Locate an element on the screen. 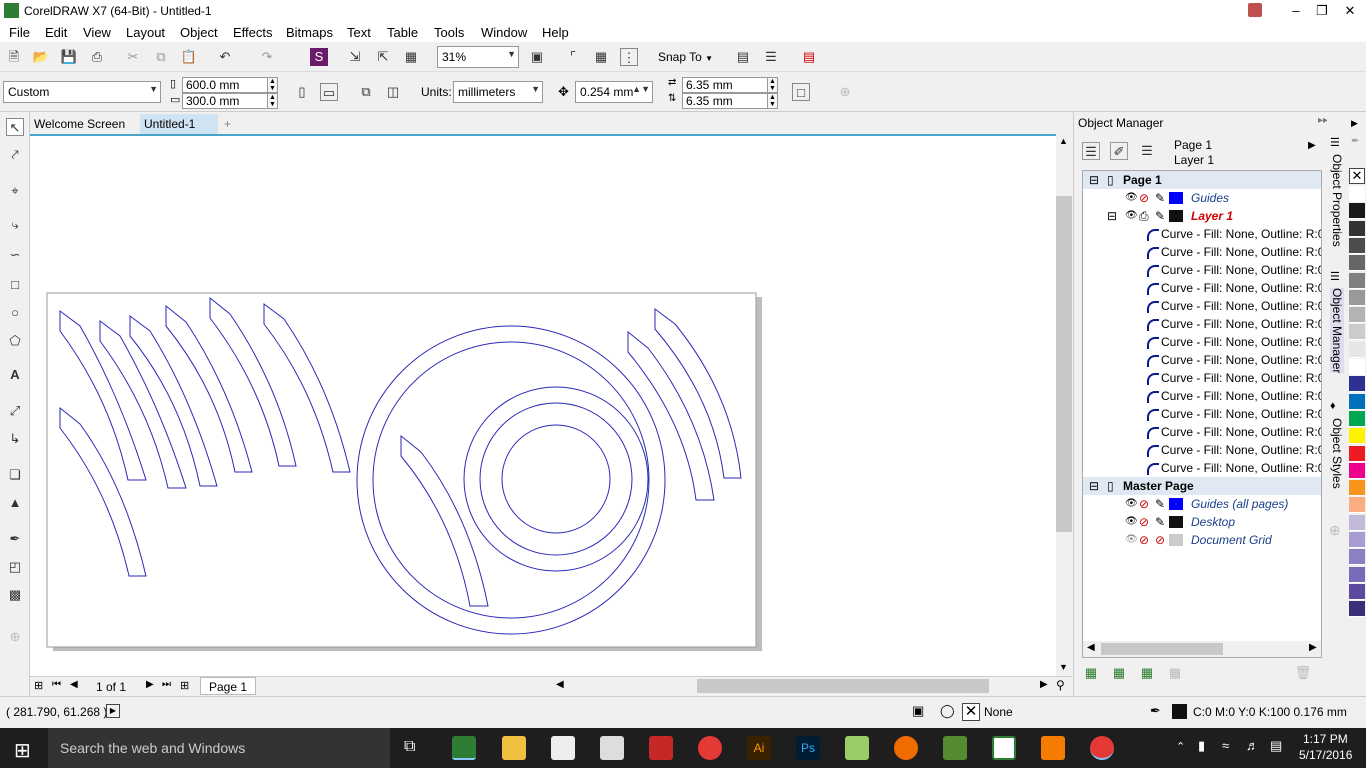 The width and height of the screenshot is (1366, 768). options-icon: ☰ is located at coordinates (771, 57).